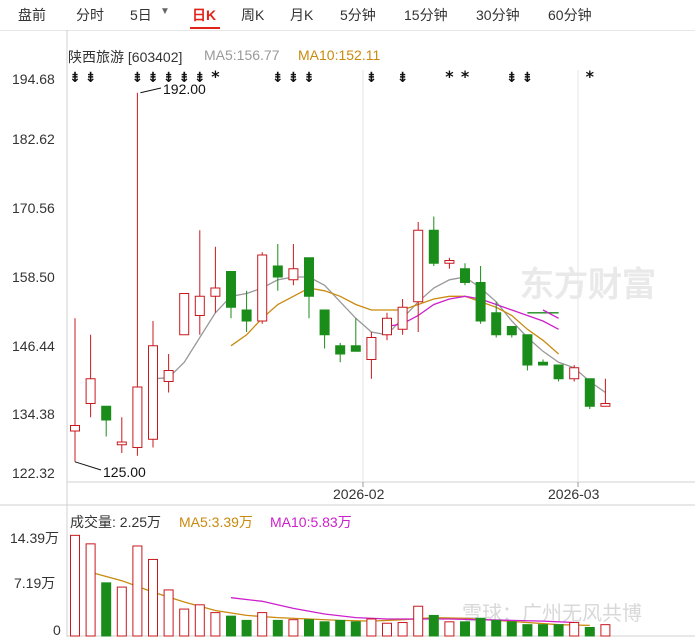  I want to click on low-price-pointer, so click(88, 466).